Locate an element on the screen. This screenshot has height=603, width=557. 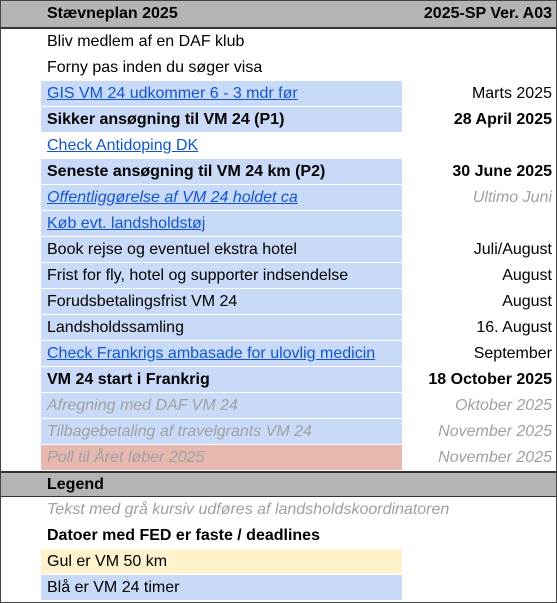
legend-label: Blå er VM 24 timer is located at coordinates (113, 587).